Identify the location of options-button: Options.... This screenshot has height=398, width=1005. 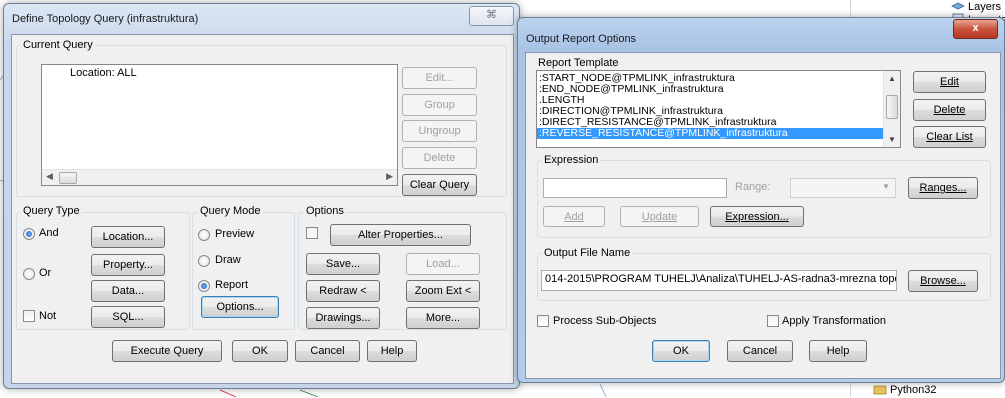
(240, 307).